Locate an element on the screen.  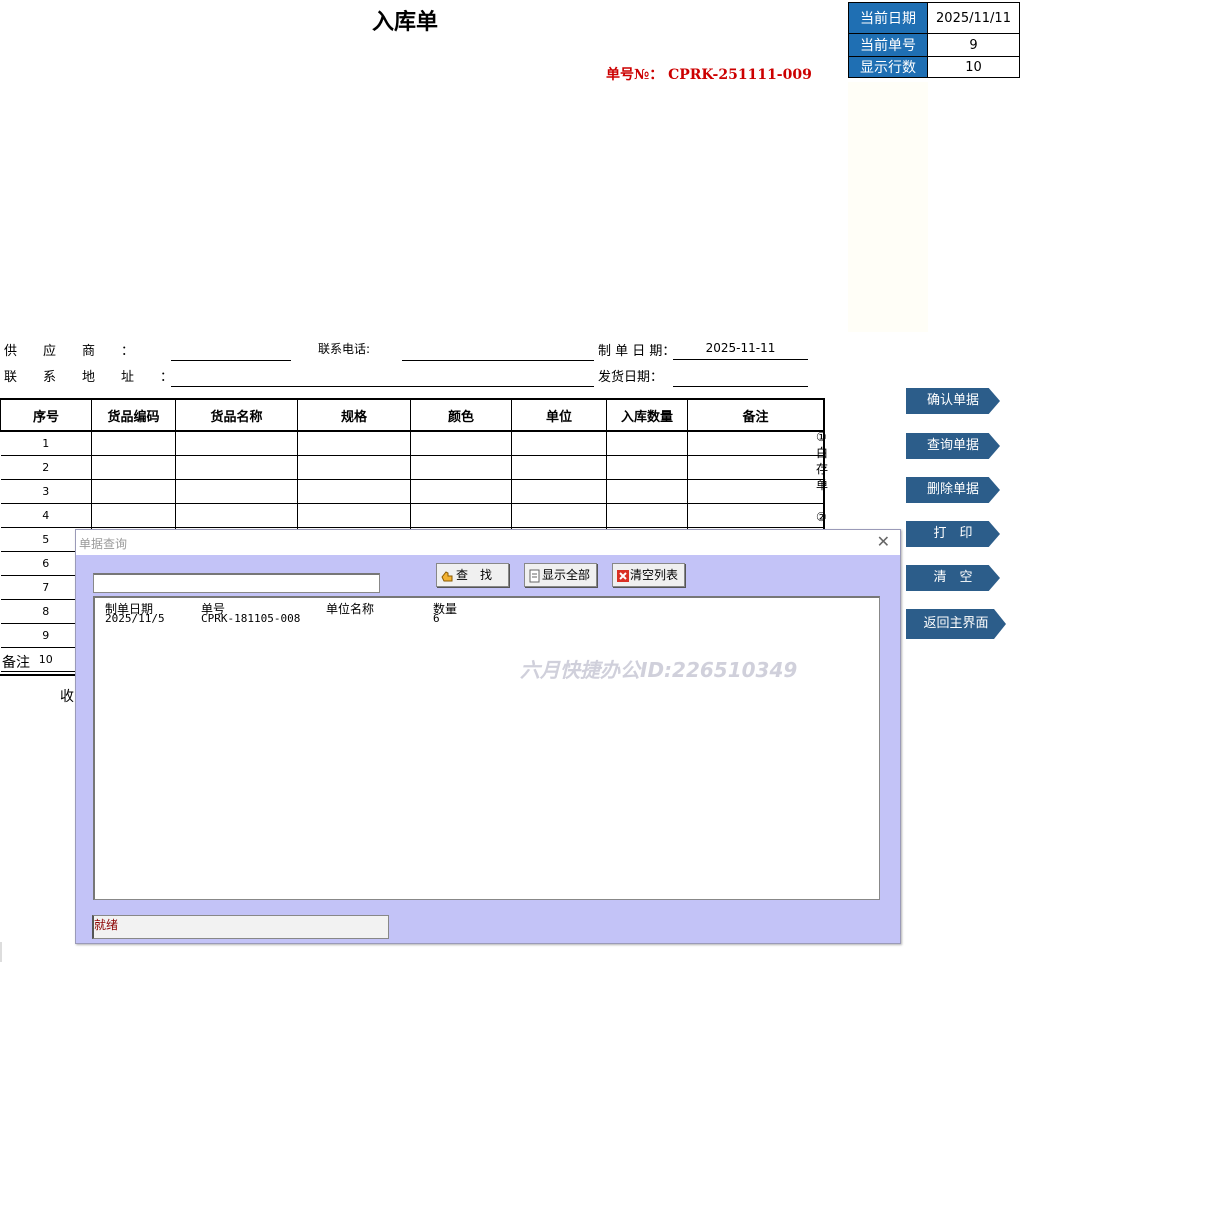
table-row: 1 is located at coordinates (412, 443).